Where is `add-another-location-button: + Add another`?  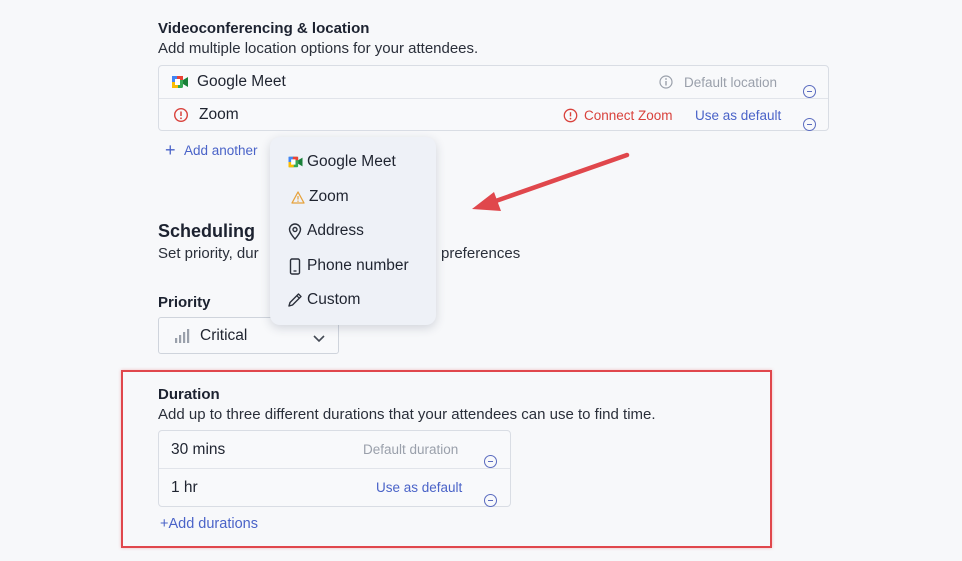 add-another-location-button: + Add another is located at coordinates (211, 150).